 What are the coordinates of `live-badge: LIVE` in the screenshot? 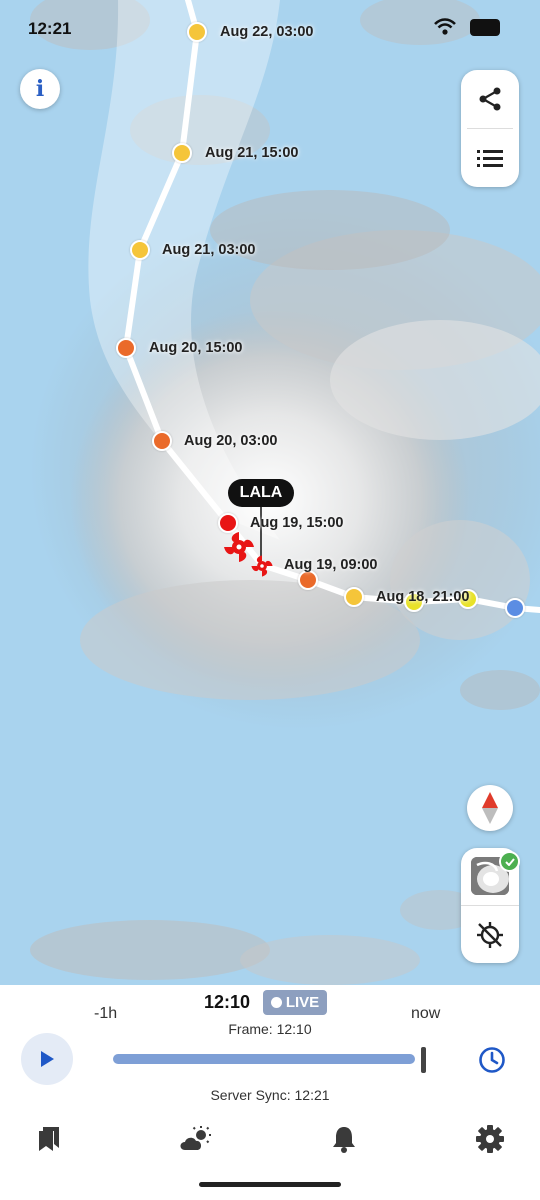 It's located at (295, 1002).